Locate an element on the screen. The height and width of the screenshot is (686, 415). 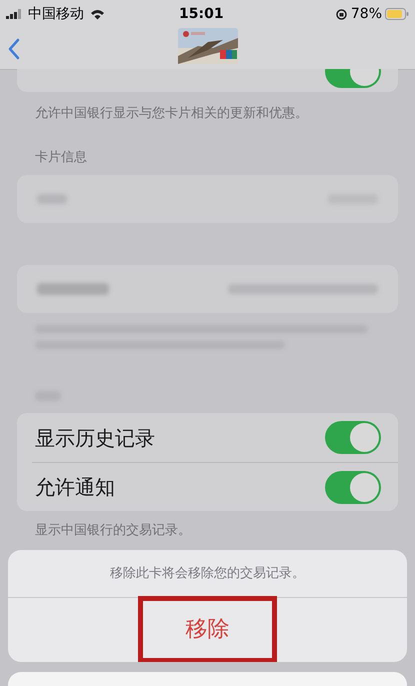
battery-percentage: 78% is located at coordinates (366, 14).